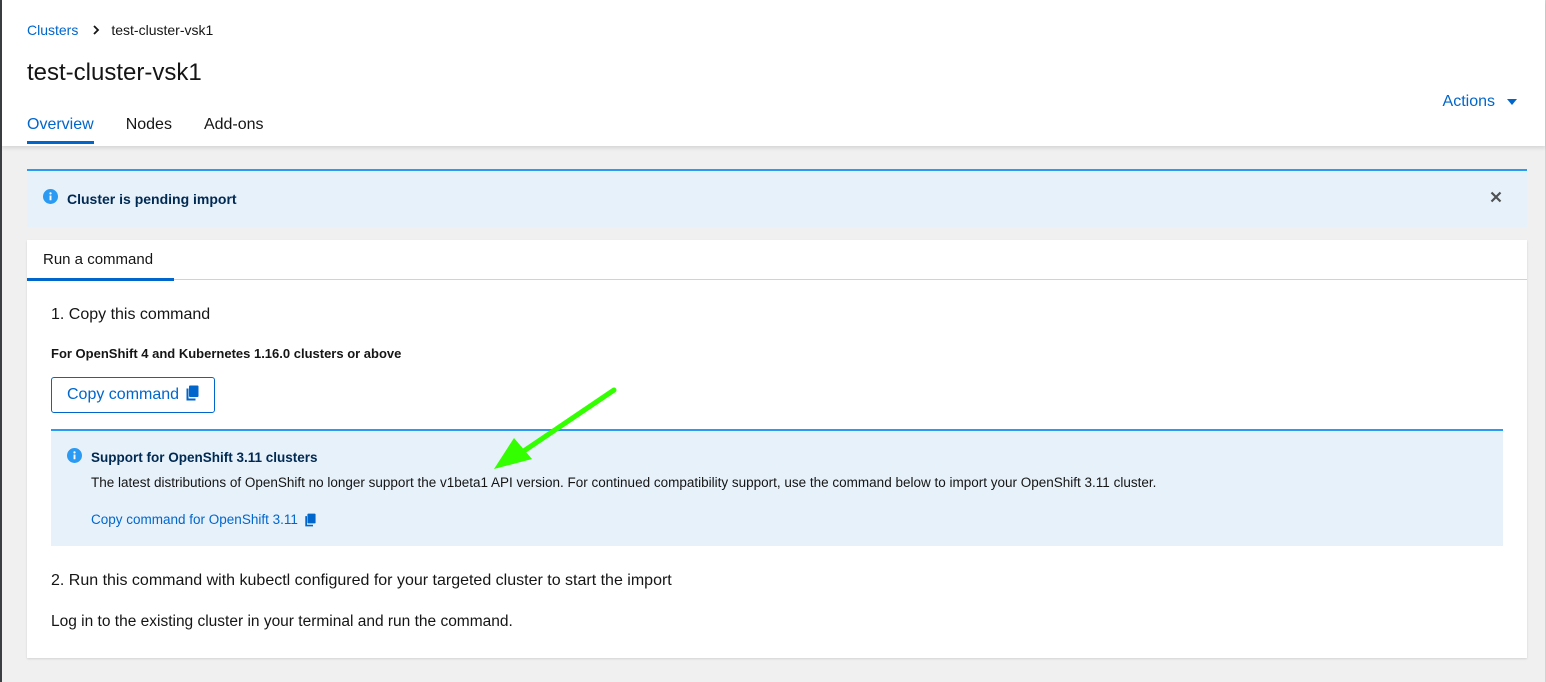 This screenshot has width=1546, height=682. I want to click on breadcrumb-current: test-cluster-vsk1, so click(162, 30).